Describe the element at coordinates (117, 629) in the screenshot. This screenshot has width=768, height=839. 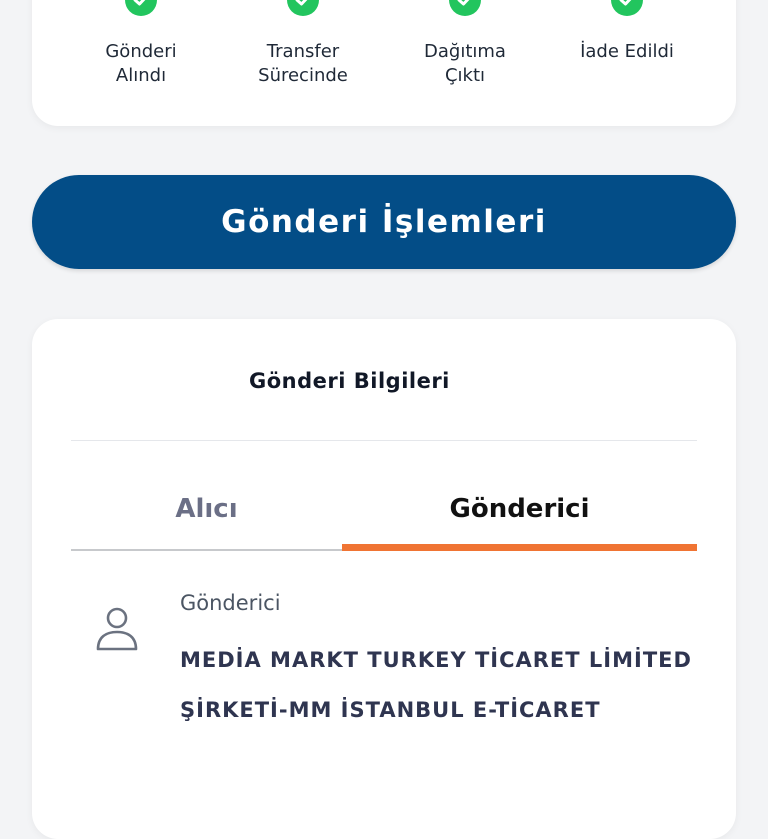
I see `person-icon` at that location.